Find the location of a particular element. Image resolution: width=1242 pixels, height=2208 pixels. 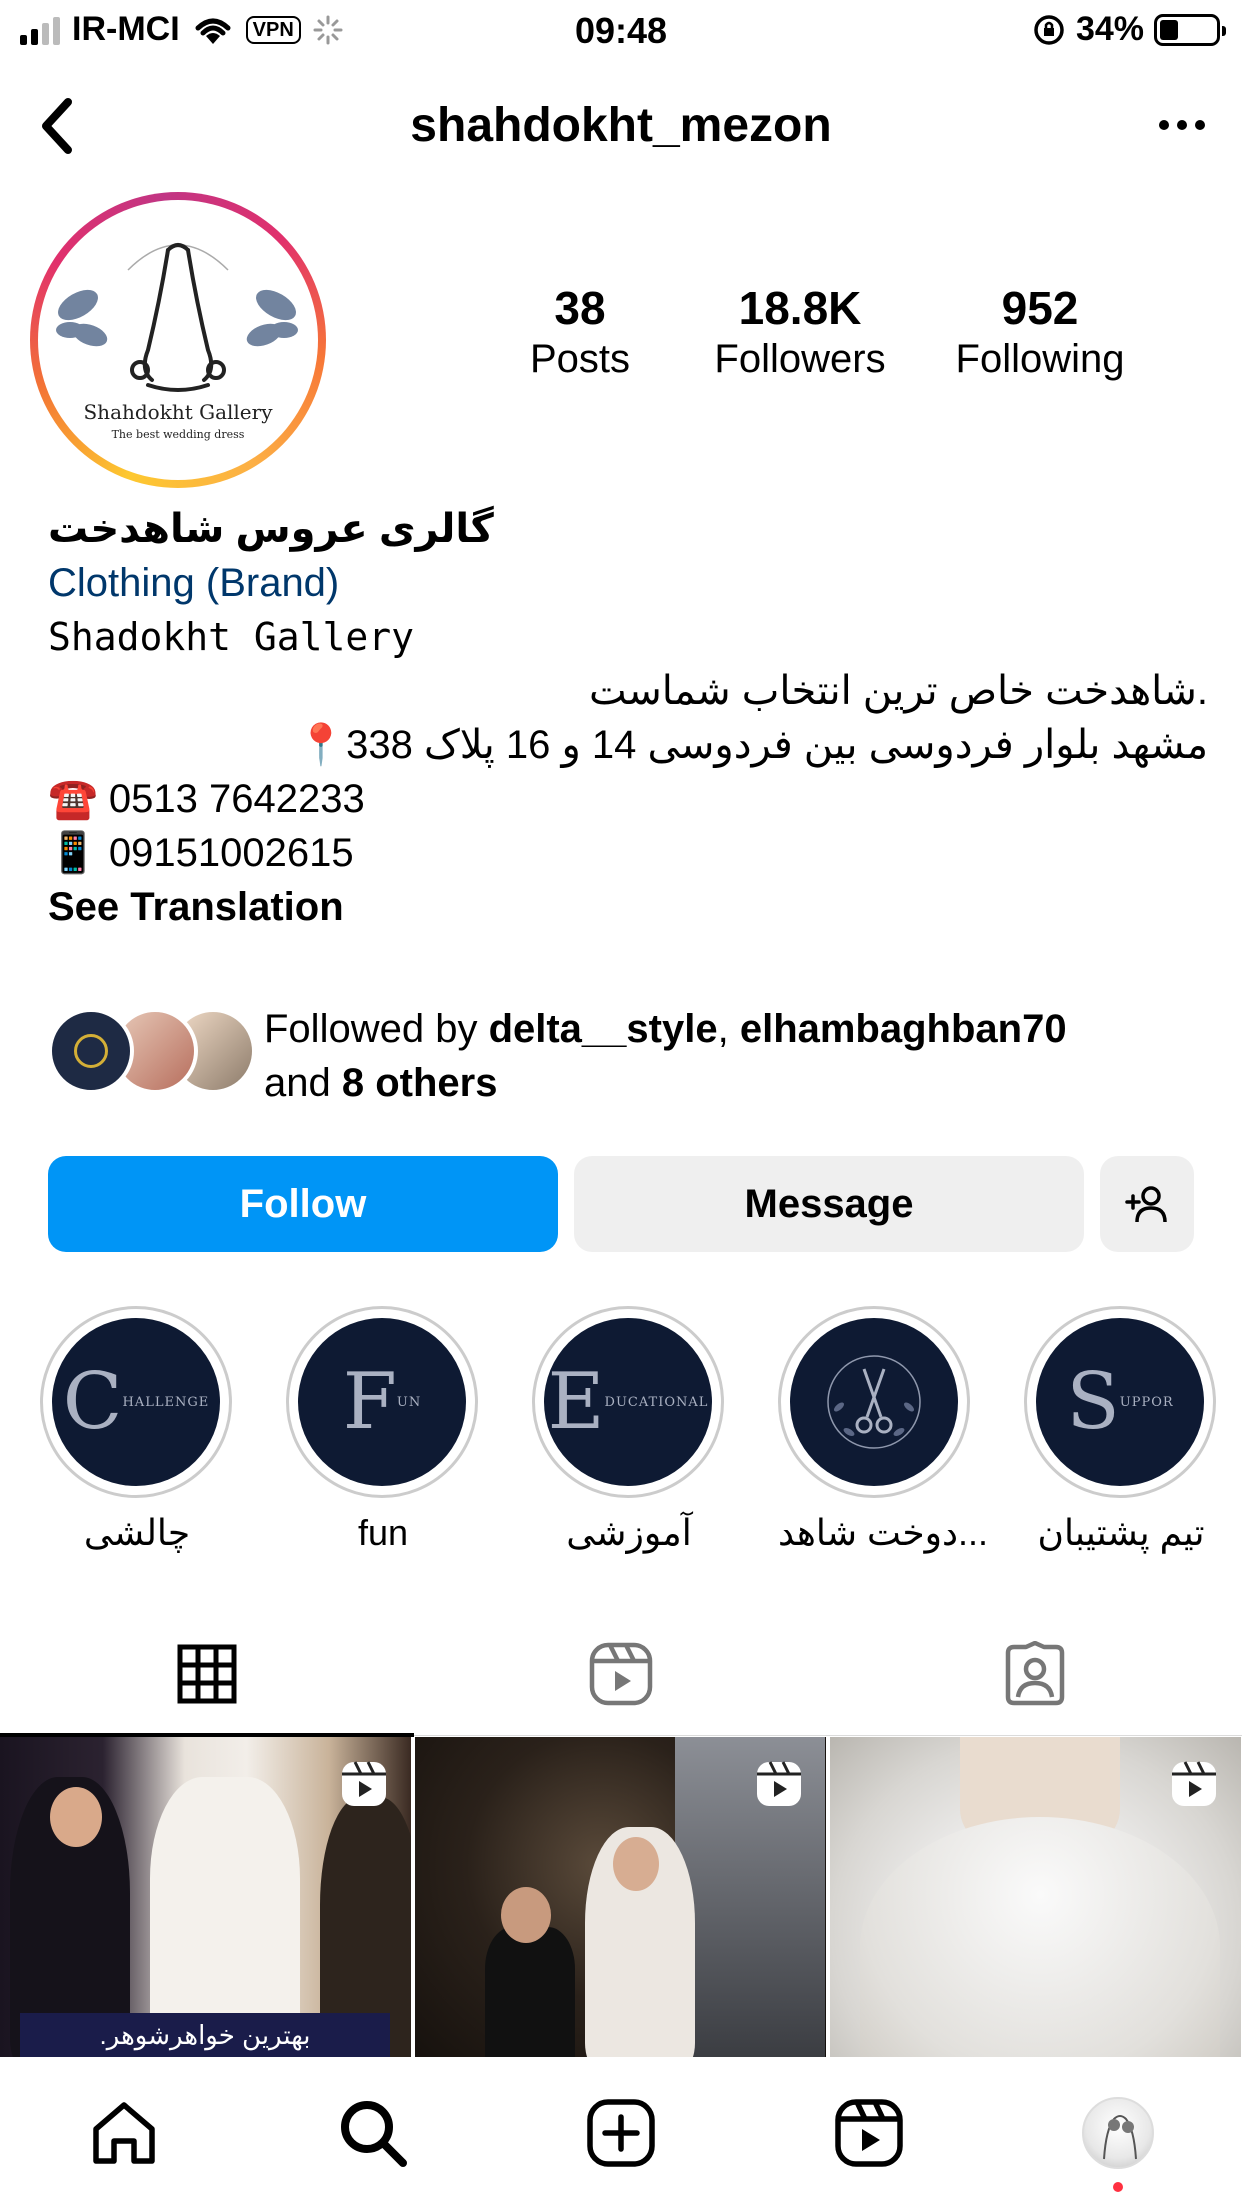

battery-percent: 34% is located at coordinates (1109, 29).